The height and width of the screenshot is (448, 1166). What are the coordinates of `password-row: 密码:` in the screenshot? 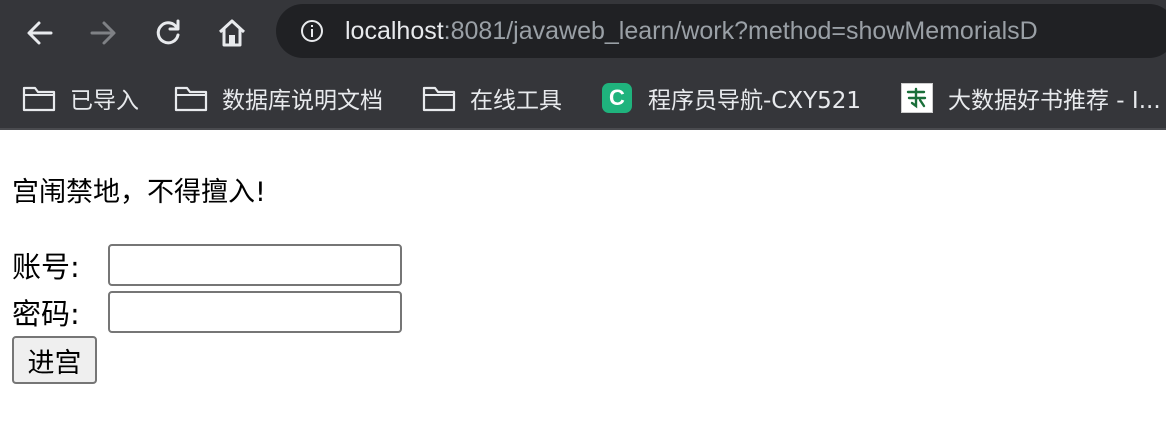 It's located at (207, 312).